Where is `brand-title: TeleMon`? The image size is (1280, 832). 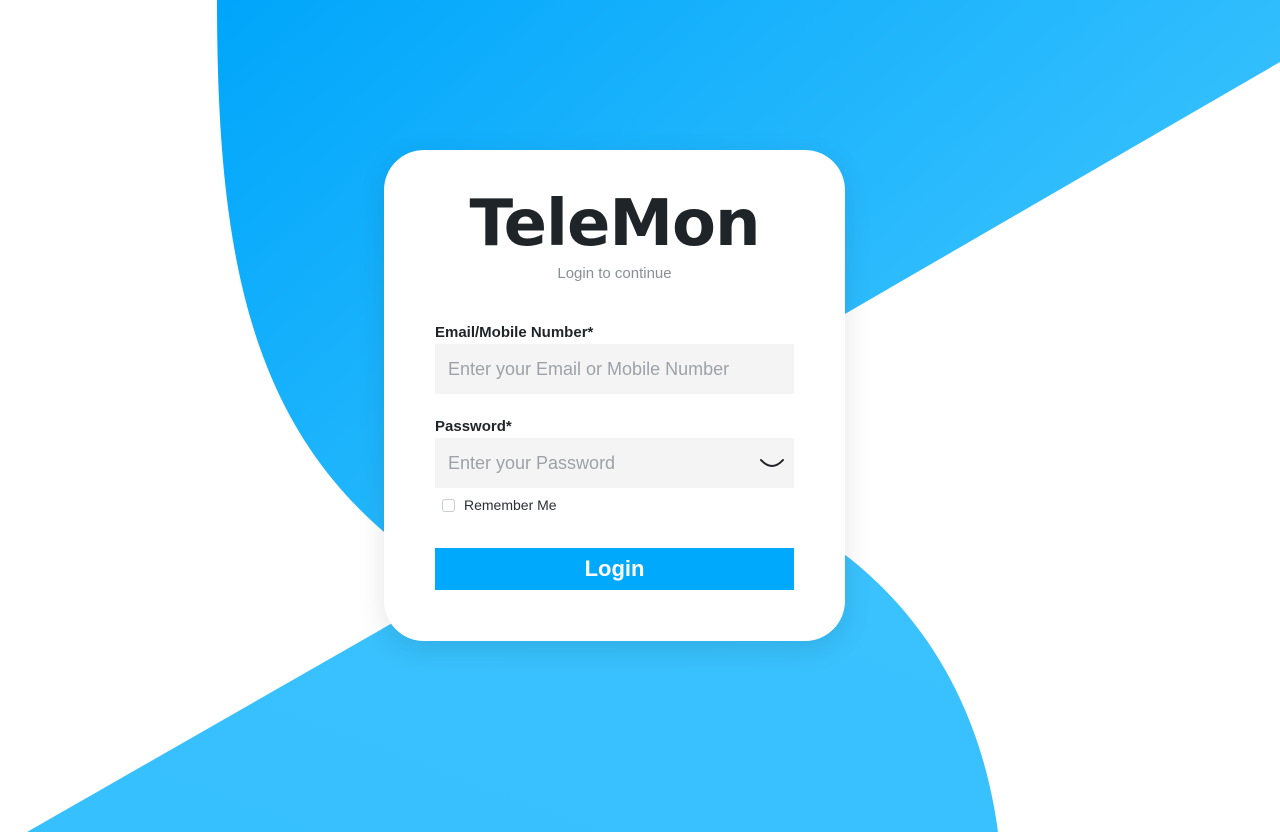 brand-title: TeleMon is located at coordinates (614, 224).